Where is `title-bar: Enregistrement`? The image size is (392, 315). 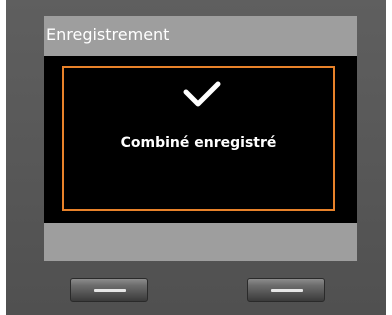
title-bar: Enregistrement is located at coordinates (200, 36).